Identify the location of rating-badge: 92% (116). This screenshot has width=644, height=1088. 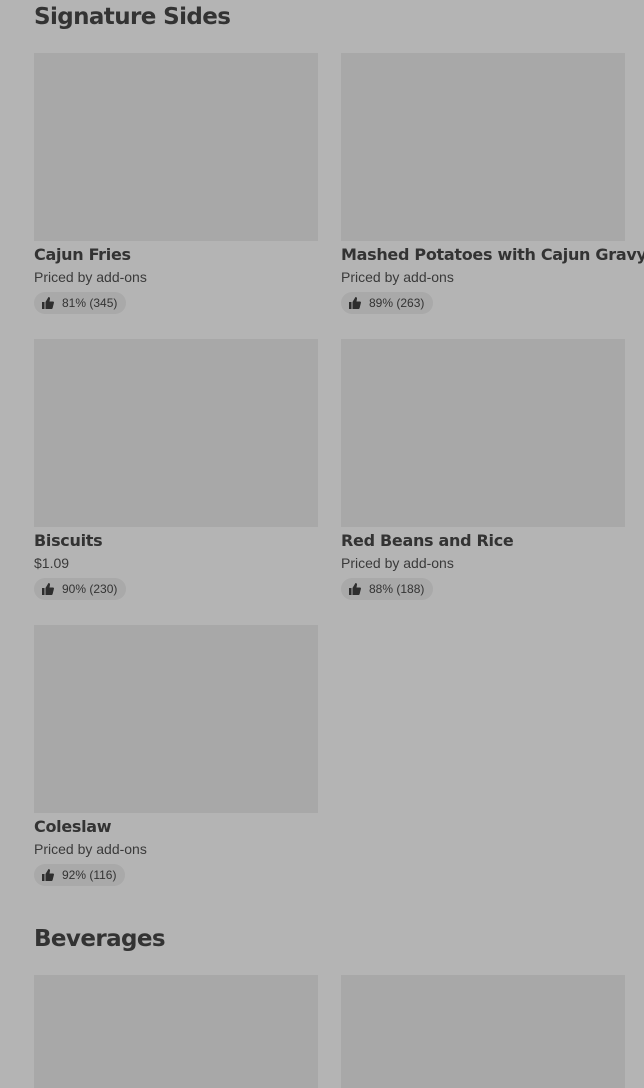
(80, 875).